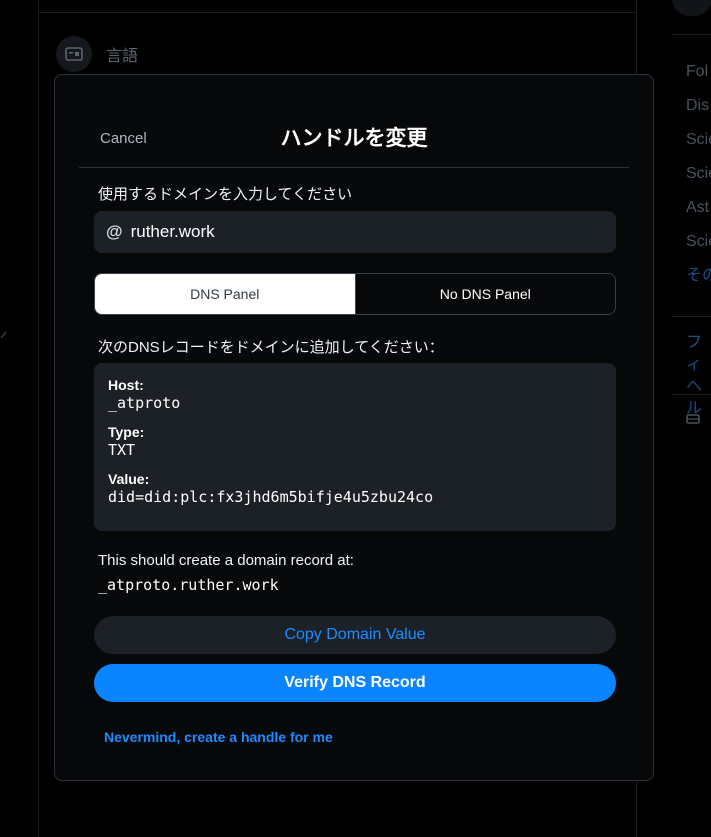  Describe the element at coordinates (97, 54) in the screenshot. I see `background-language-row: 言語` at that location.